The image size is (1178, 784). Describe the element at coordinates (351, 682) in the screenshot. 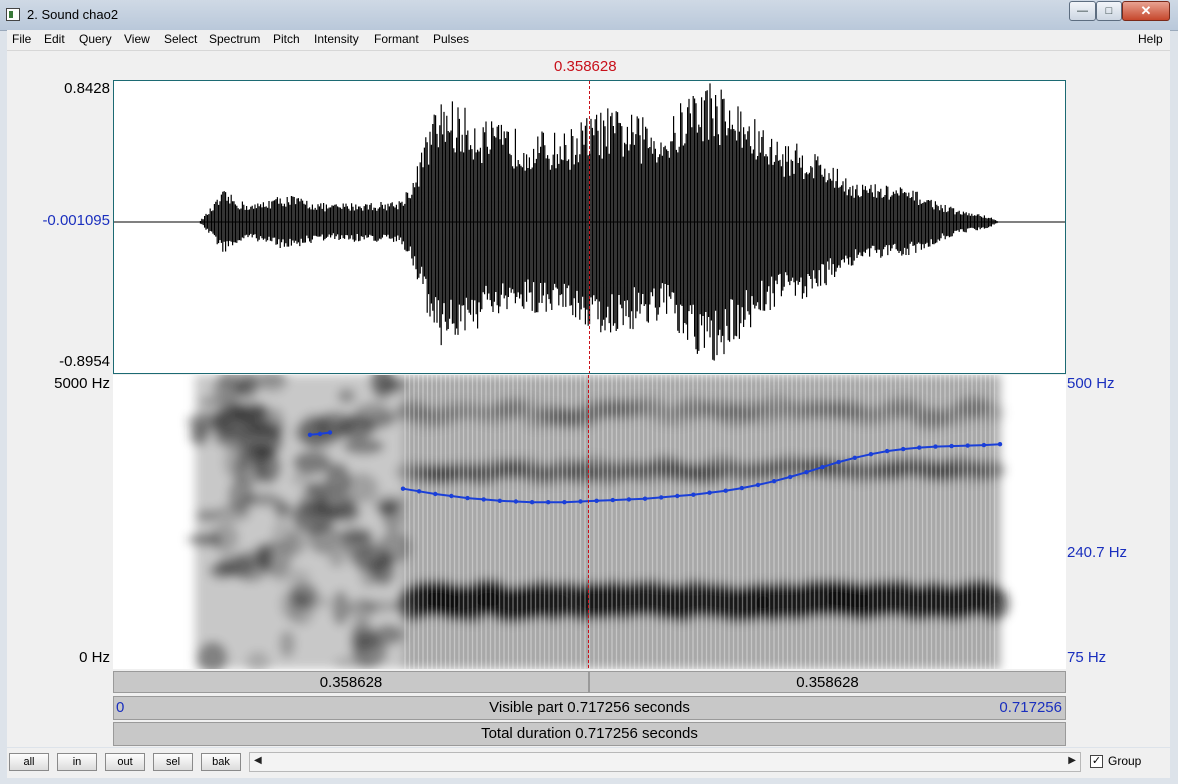

I see `time-bar-left: 0.358628` at that location.